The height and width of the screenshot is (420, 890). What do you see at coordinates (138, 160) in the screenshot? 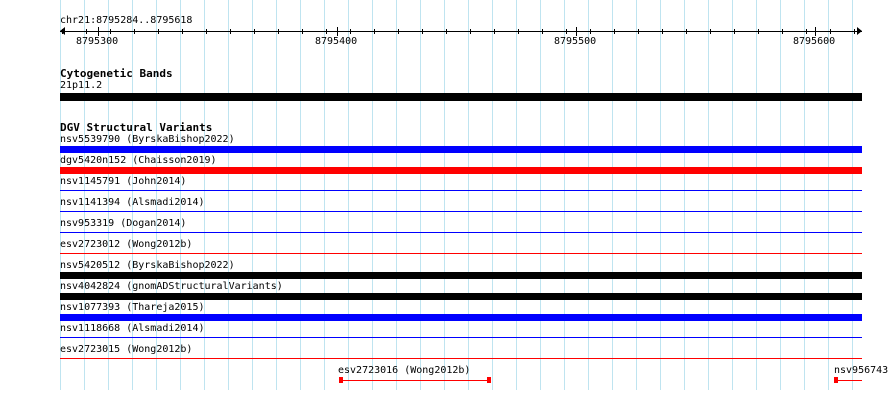
I see `variant-label: dgv5420n152 (Chaisson2019)` at bounding box center [138, 160].